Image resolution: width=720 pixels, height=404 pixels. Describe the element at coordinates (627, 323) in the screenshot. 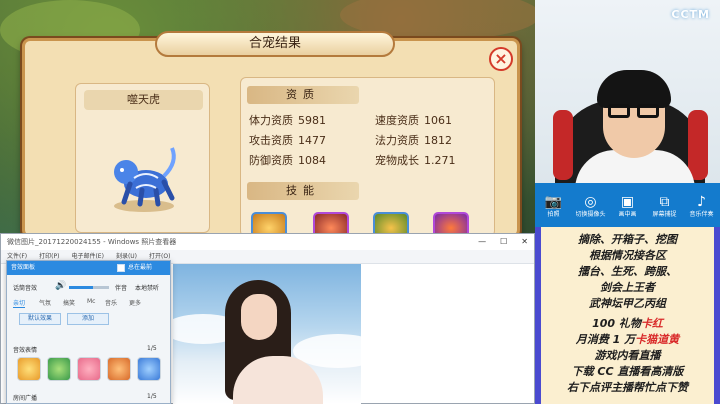

I see `info-line: 100 礼物卡红` at that location.